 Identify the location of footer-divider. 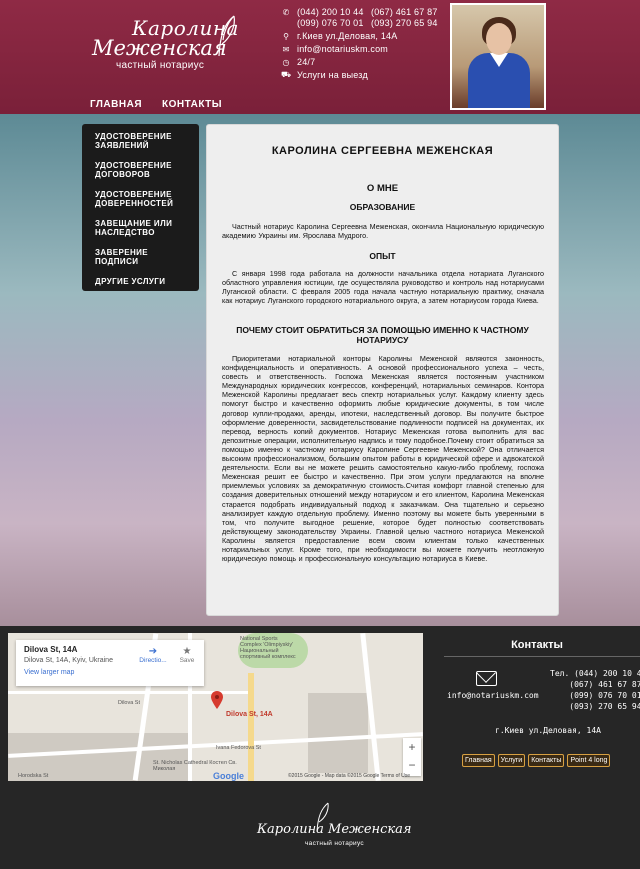
(542, 656).